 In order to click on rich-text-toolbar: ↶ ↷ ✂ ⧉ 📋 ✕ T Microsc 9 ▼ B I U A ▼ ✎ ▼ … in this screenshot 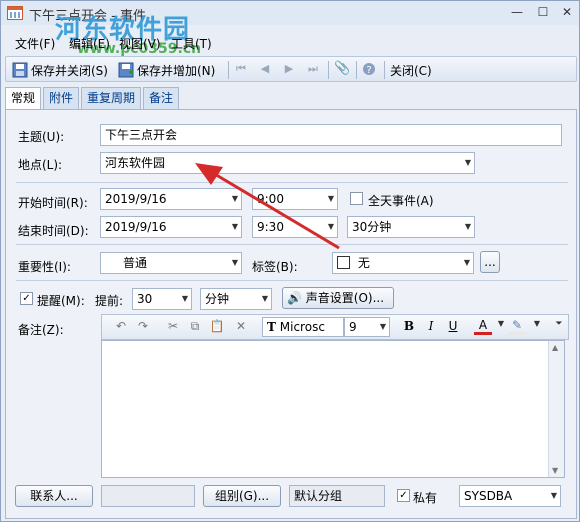, I will do `click(335, 327)`.